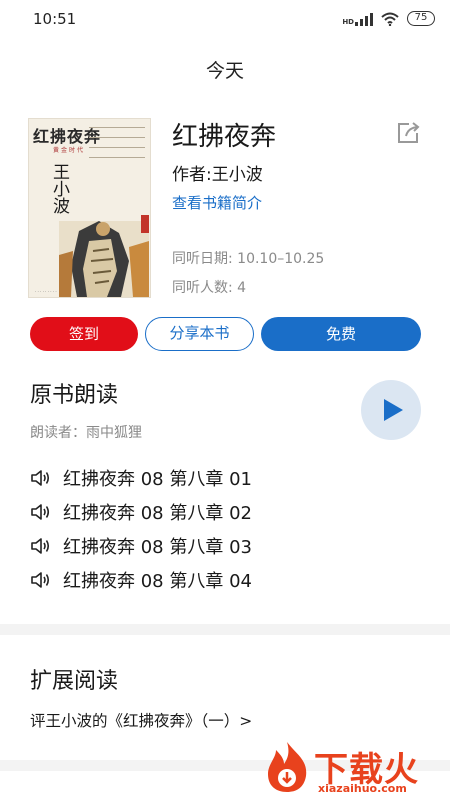  I want to click on network-label: HD, so click(348, 21).